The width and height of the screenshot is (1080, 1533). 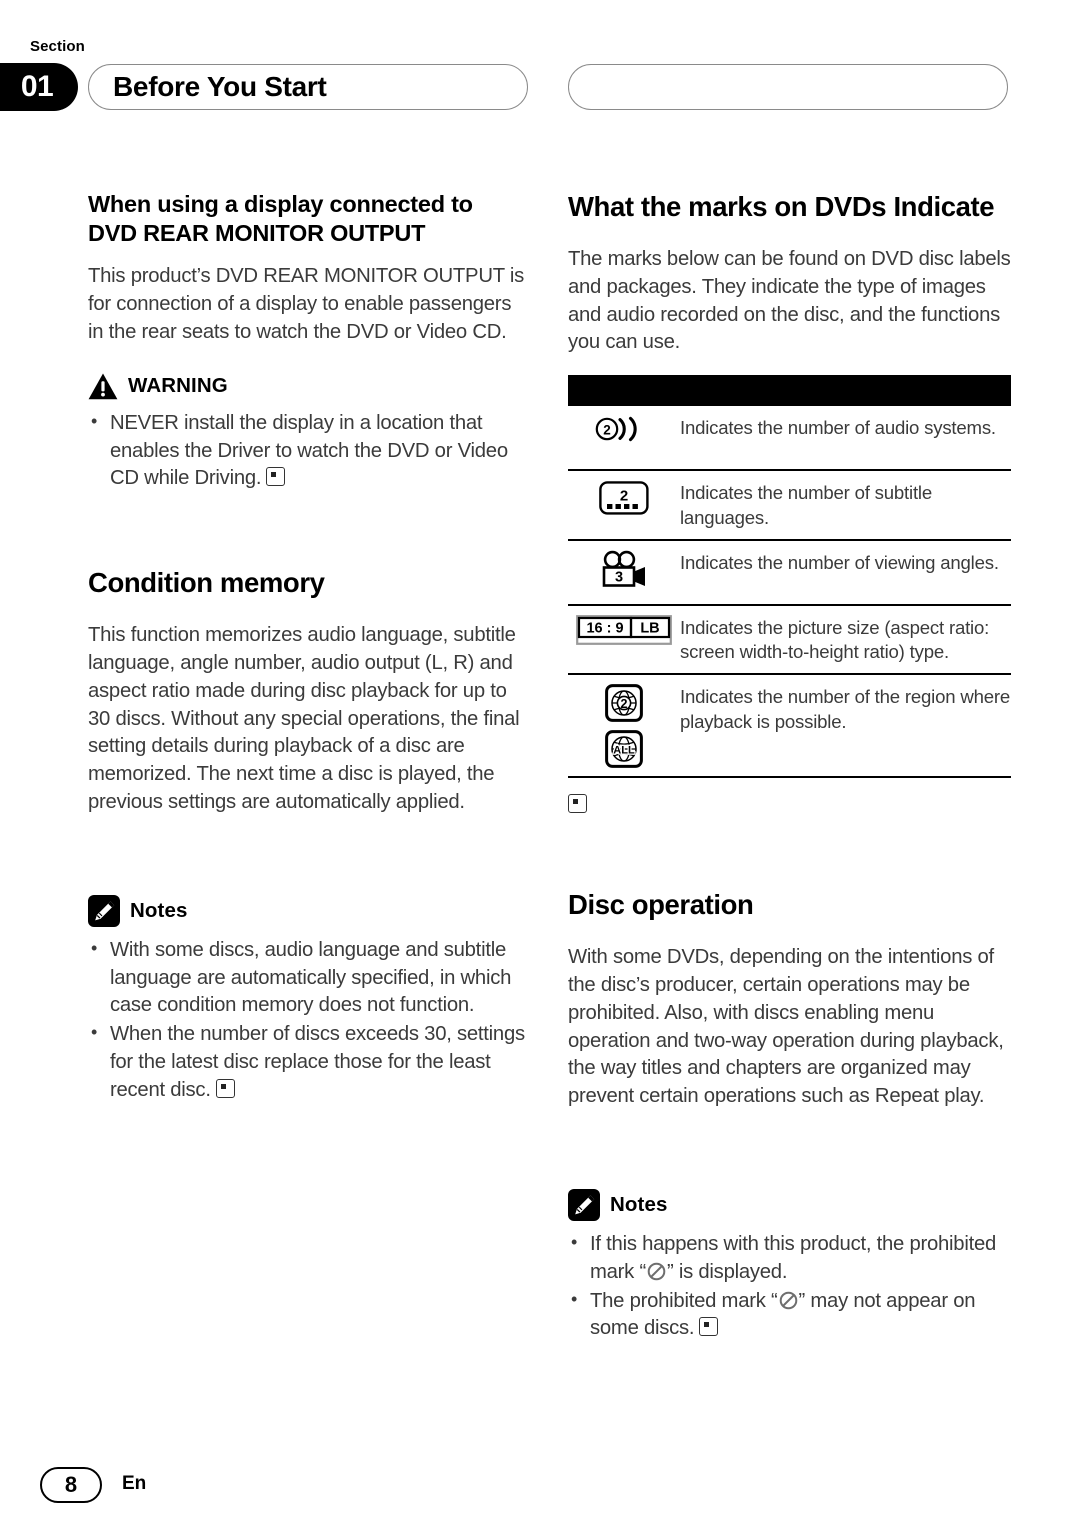 I want to click on table-cell-description: Indicates the number of viewing angles., so click(x=839, y=562).